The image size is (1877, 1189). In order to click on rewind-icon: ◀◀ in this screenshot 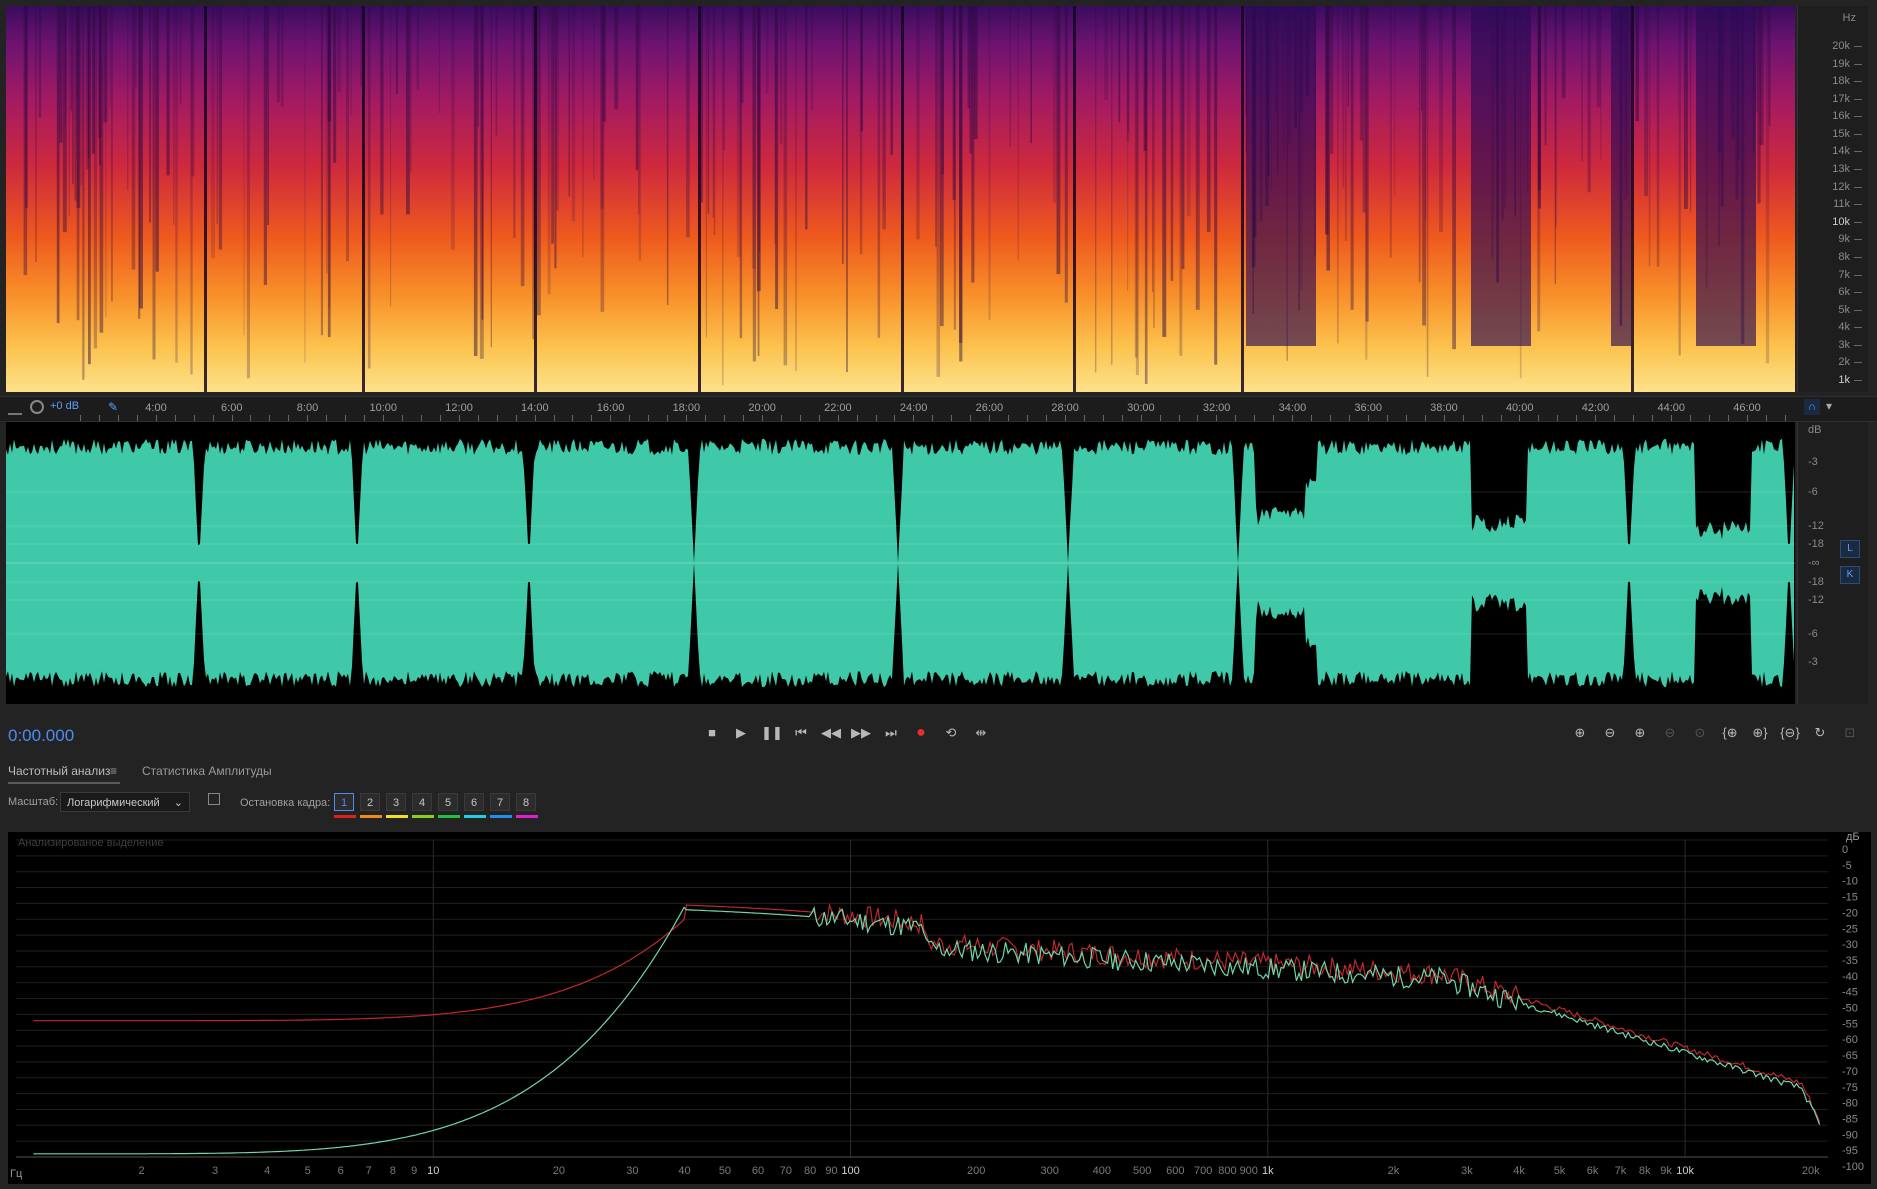, I will do `click(831, 733)`.